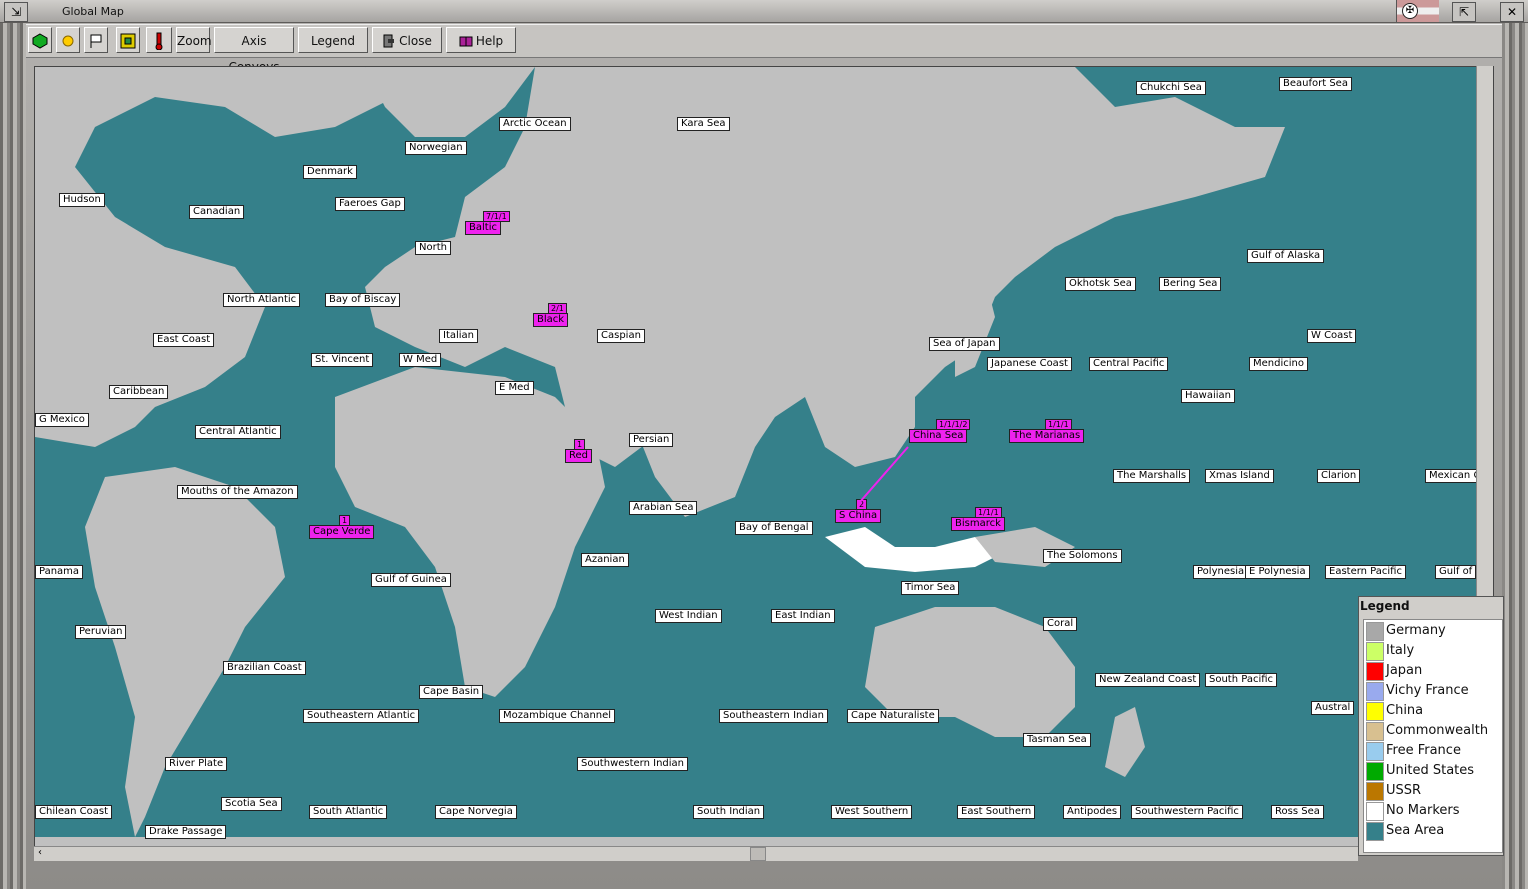  I want to click on overview-button, so click(128, 40).